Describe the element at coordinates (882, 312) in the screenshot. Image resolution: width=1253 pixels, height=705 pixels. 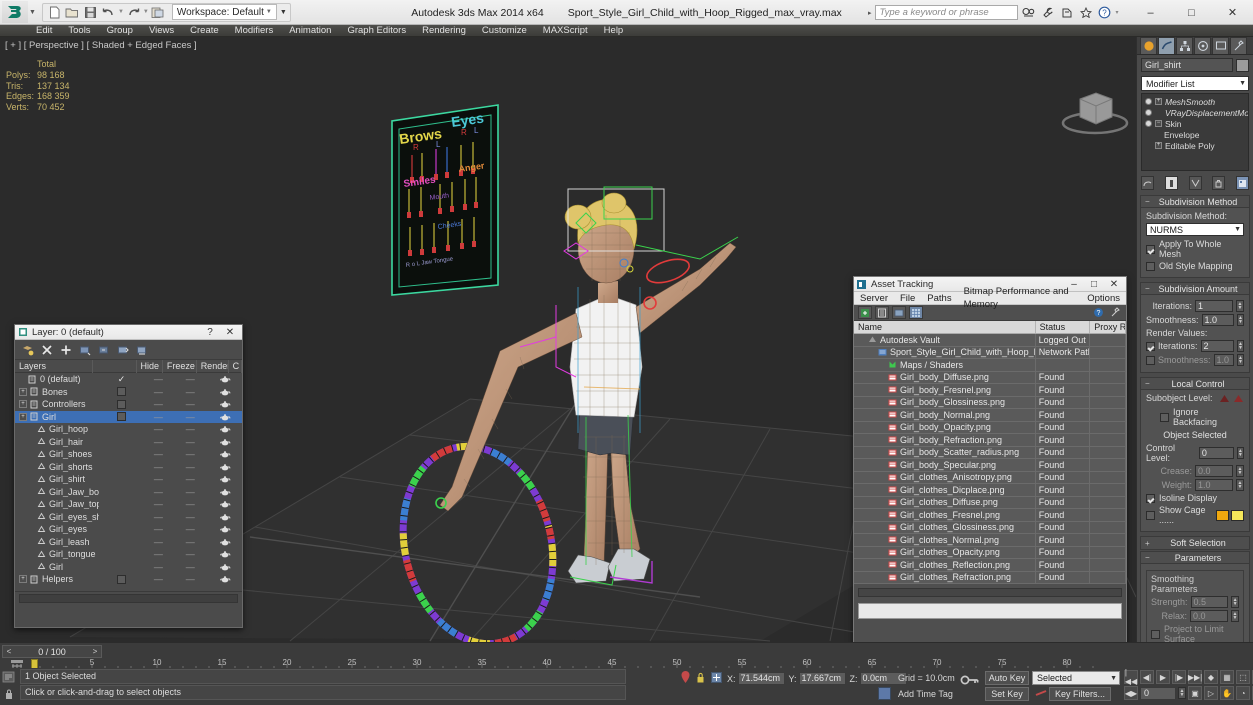
I see `list-view-icon` at that location.